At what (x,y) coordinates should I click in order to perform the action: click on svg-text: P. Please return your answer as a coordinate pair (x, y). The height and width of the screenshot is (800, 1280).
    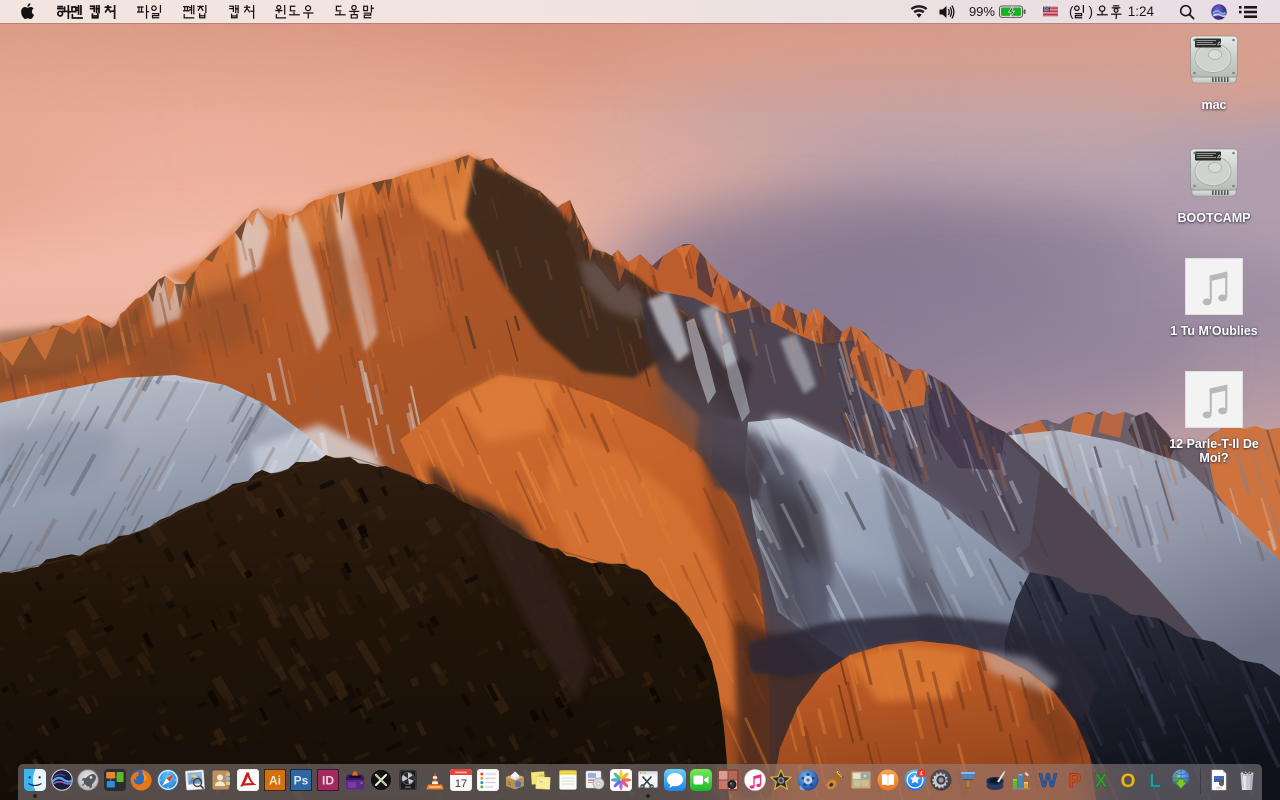
    Looking at the image, I should click on (1074, 781).